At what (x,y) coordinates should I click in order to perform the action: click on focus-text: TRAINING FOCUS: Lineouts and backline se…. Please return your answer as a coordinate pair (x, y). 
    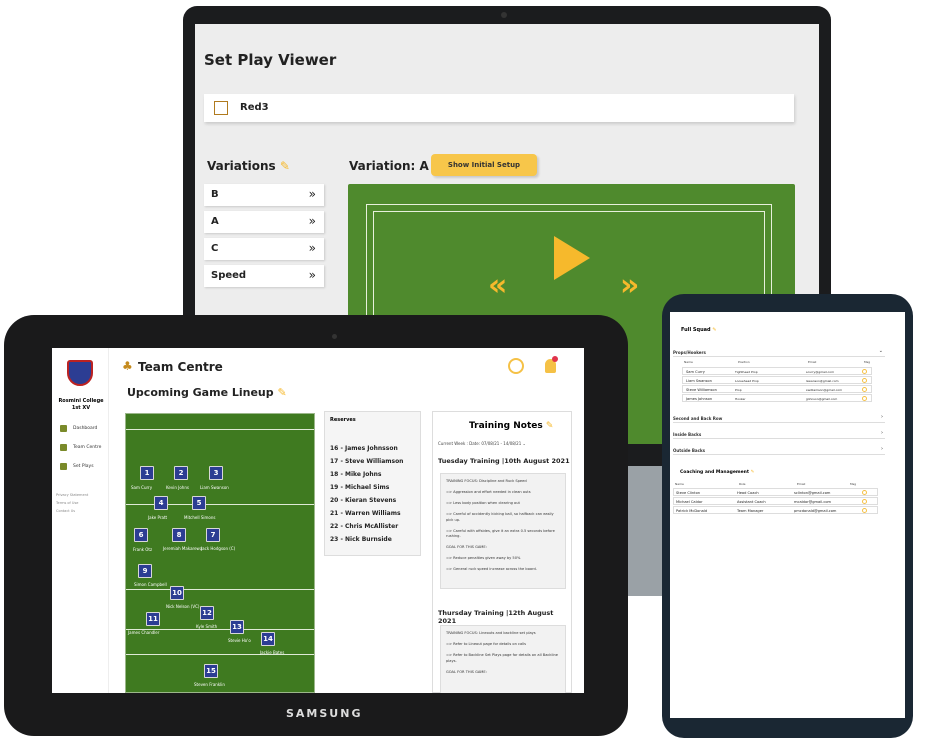
    Looking at the image, I should click on (491, 633).